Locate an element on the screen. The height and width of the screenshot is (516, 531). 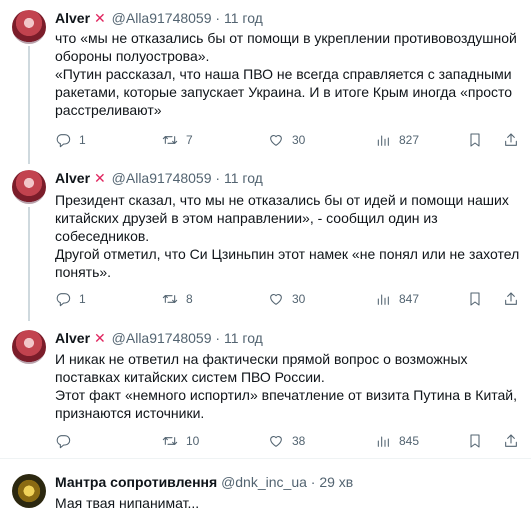
tweet-header: Мантра сопротивлення @dnk_inc_ua · 29 хв is located at coordinates (204, 482).